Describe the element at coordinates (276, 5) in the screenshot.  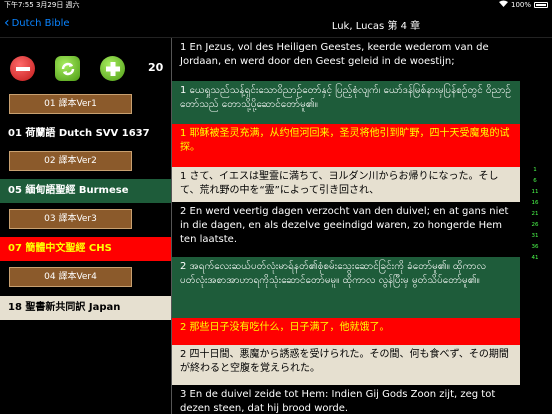
I see `status-bar: 下午7:55 3月29日 週六 100%` at that location.